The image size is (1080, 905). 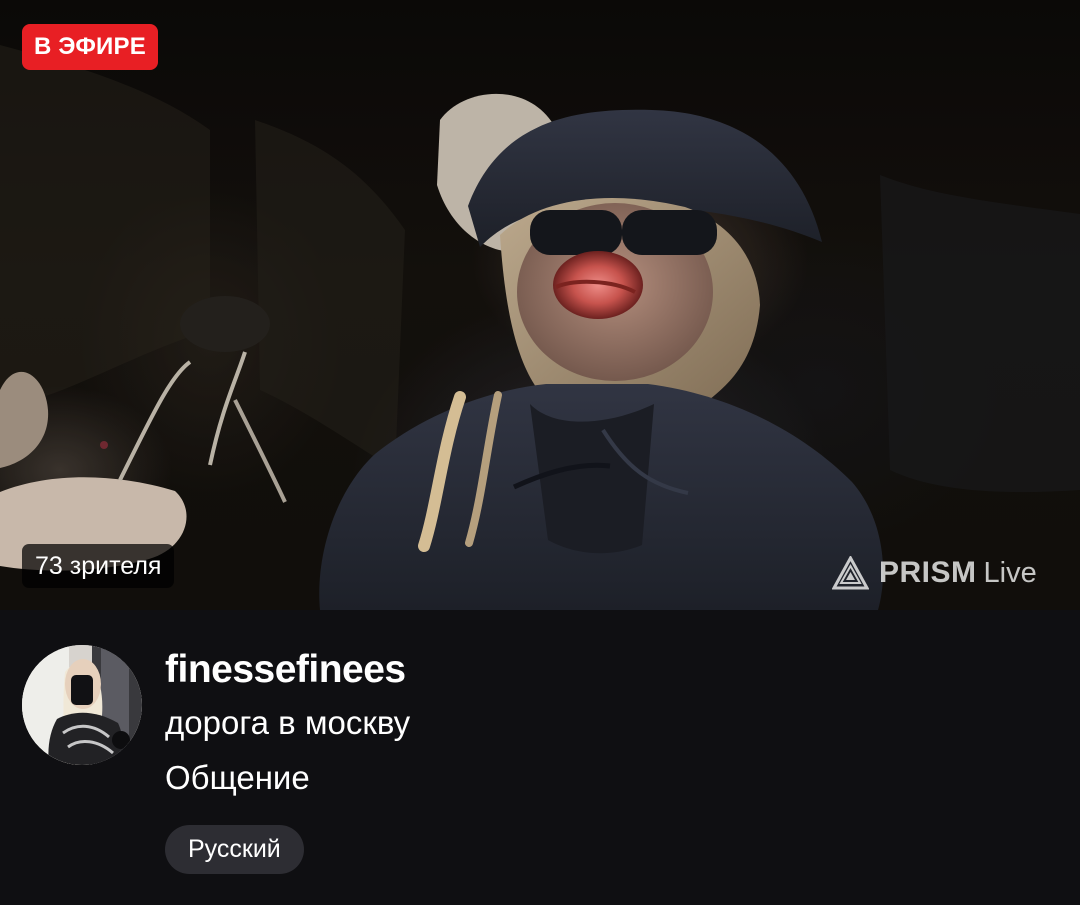 I want to click on avatar, so click(x=82, y=705).